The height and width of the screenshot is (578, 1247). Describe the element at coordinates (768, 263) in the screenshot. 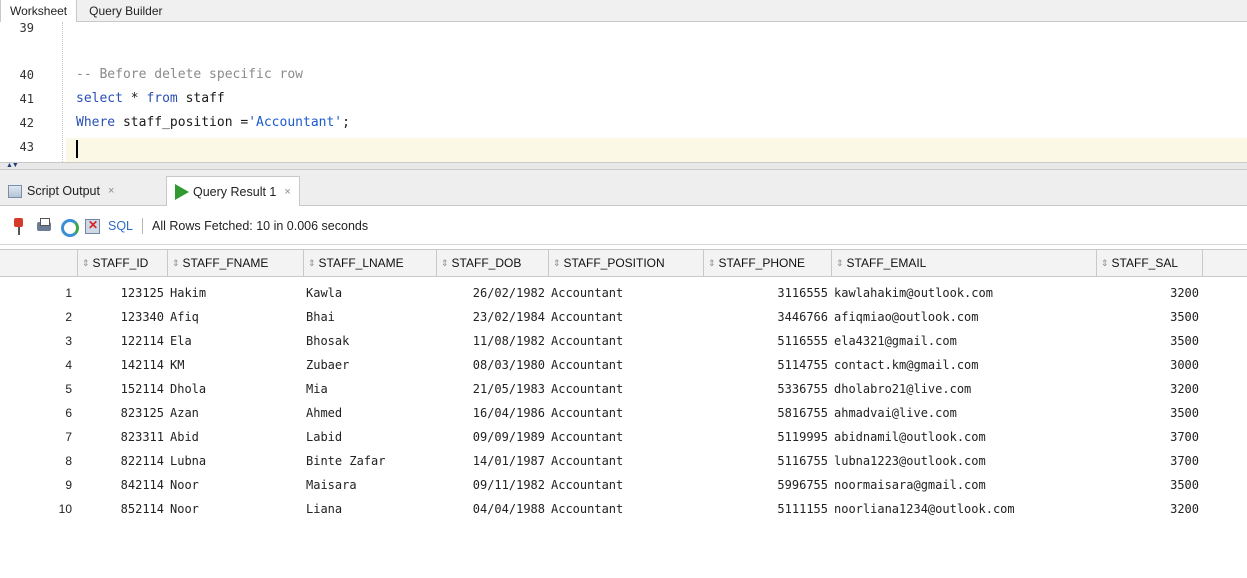

I see `column-header-staff-phone: ⇕ STAFF_PHONE` at that location.